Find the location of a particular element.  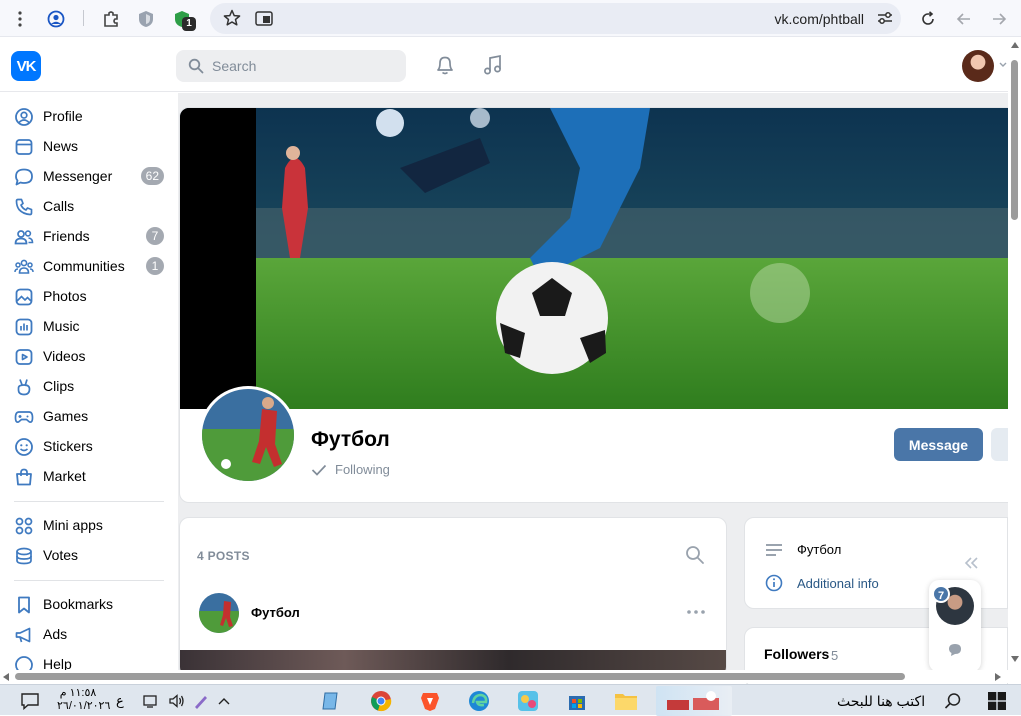

pen-icon is located at coordinates (201, 701).